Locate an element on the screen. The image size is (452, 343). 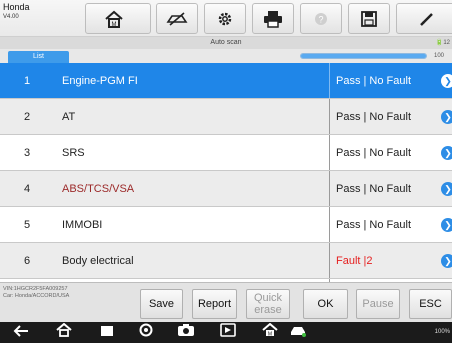
media-button is located at coordinates (228, 332).